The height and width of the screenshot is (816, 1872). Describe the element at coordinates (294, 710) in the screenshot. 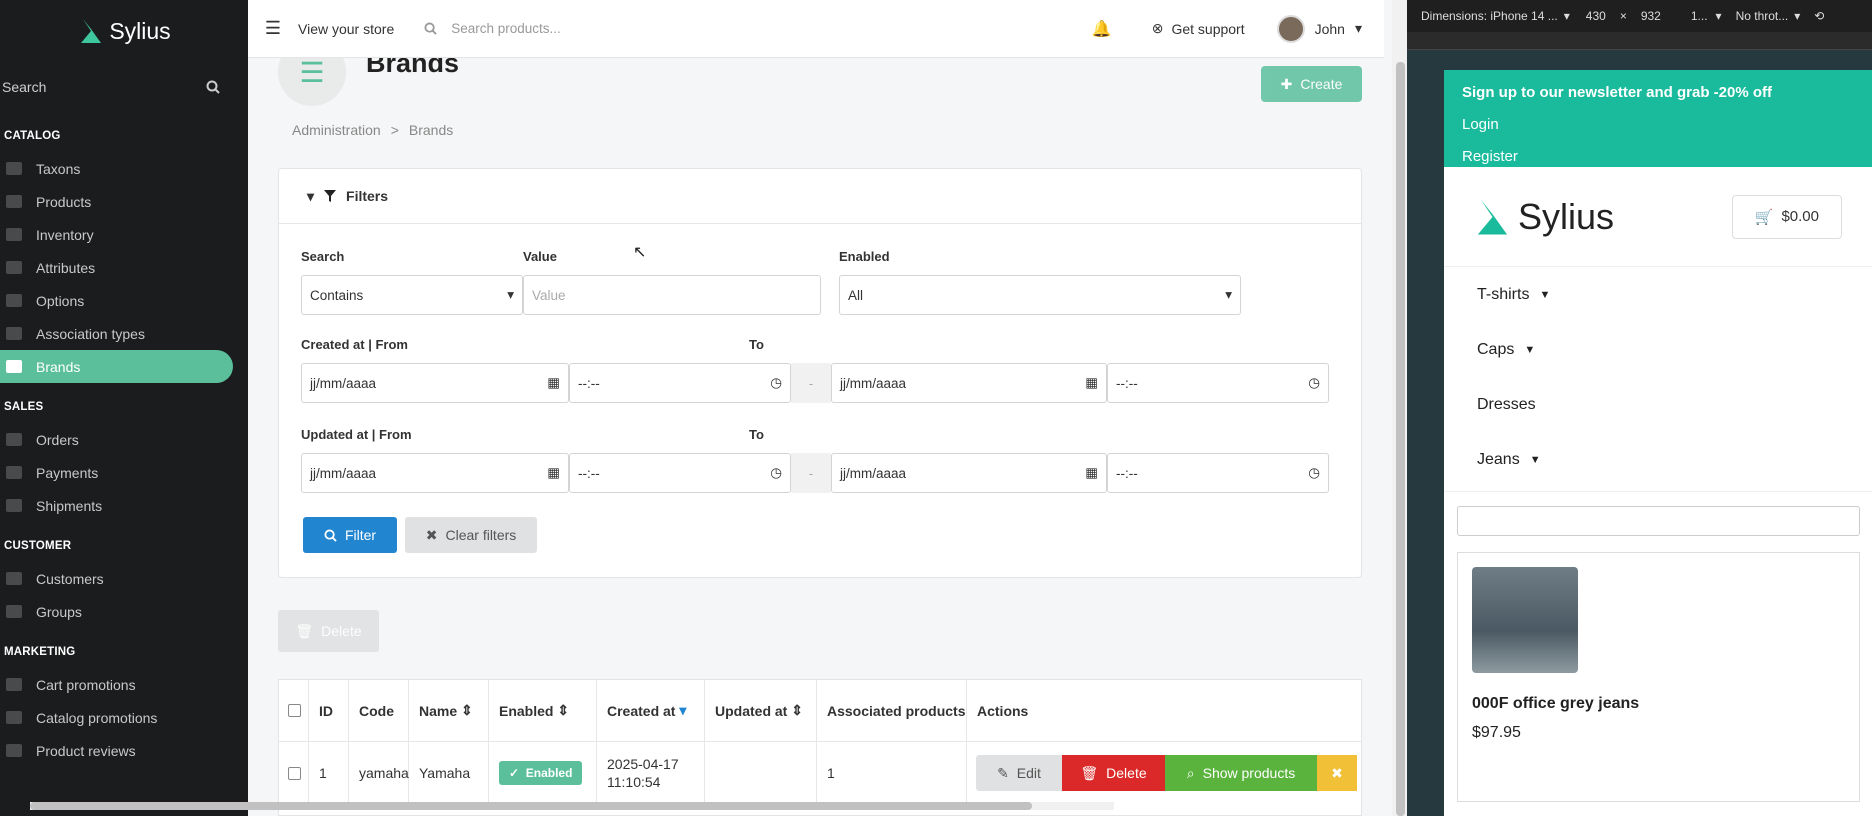

I see `select-all-checkbox` at that location.